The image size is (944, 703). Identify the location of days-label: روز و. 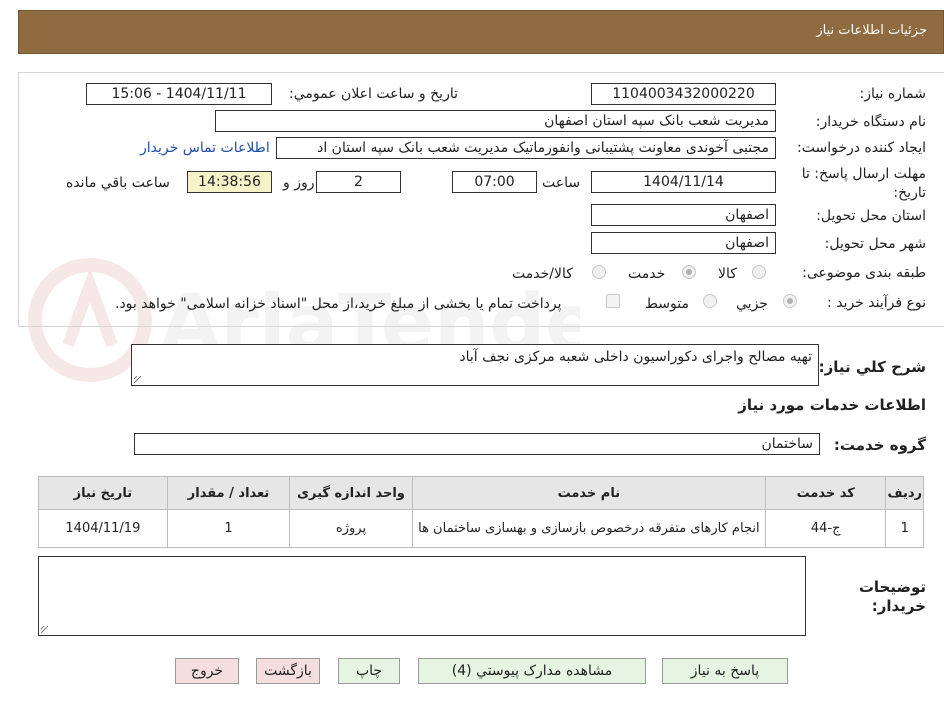
(299, 183).